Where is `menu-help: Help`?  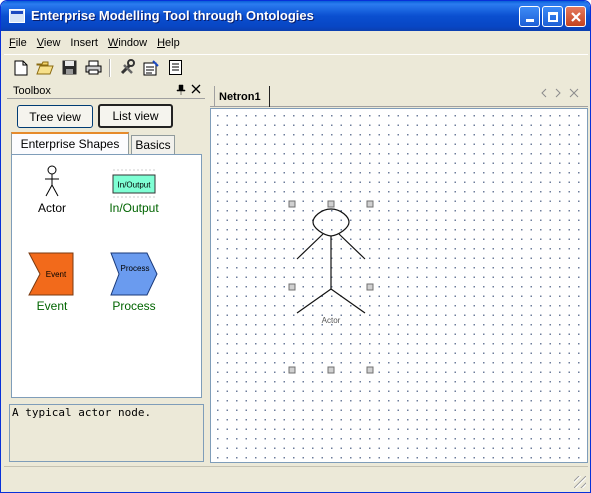 menu-help: Help is located at coordinates (168, 43).